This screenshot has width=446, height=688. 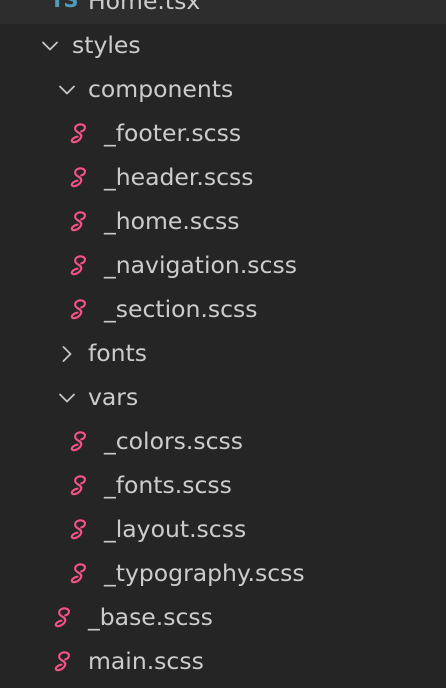 I want to click on chevron-right-icon, so click(x=67, y=354).